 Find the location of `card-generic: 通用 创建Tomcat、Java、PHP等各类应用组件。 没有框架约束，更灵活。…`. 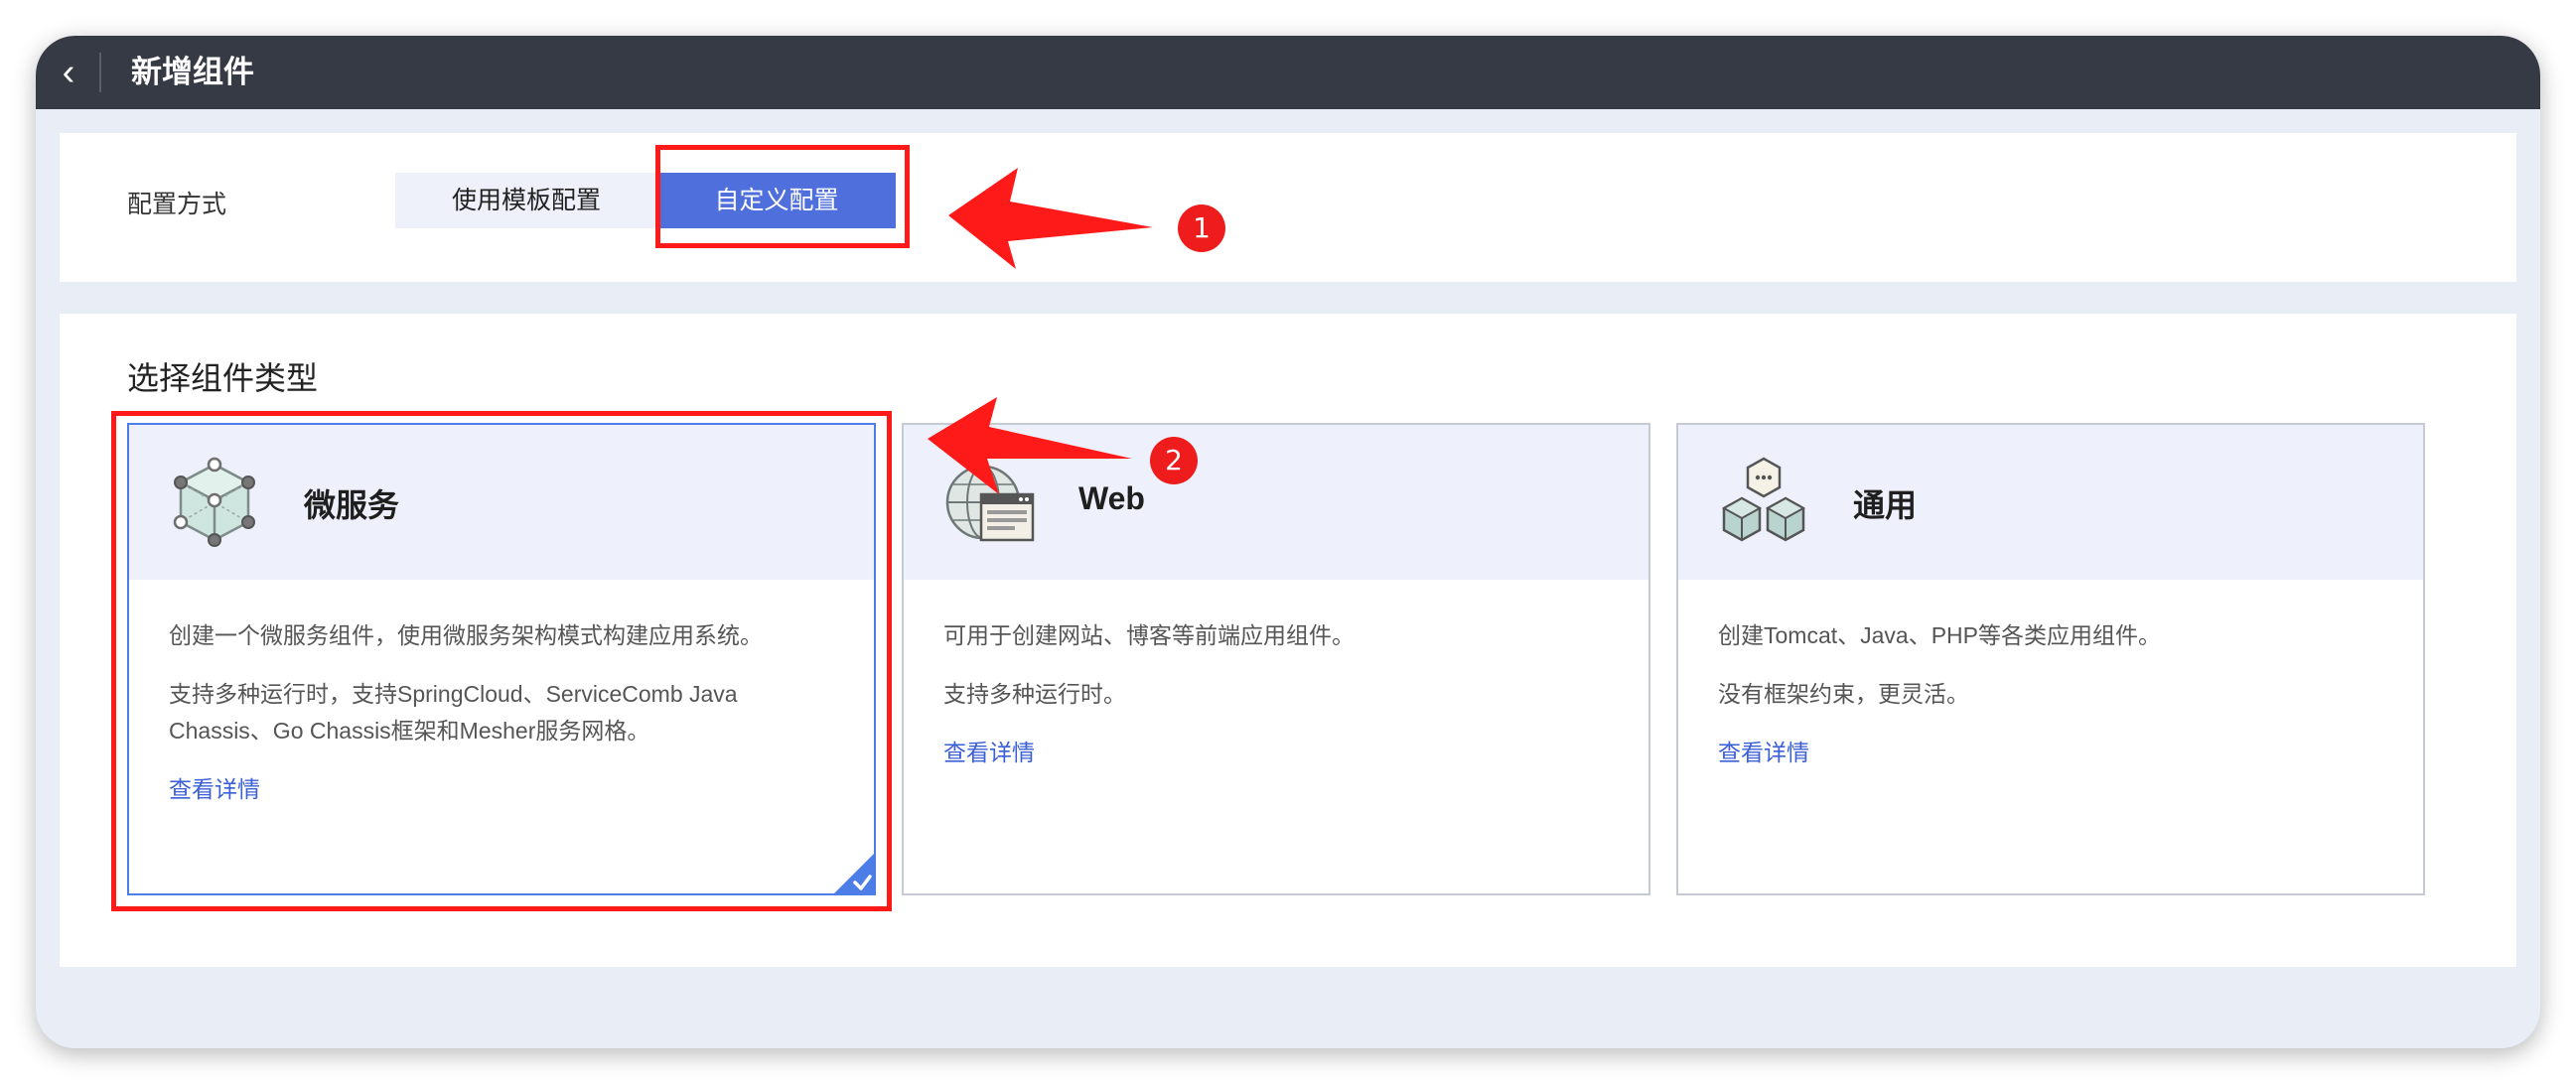

card-generic: 通用 创建Tomcat、Java、PHP等各类应用组件。 没有框架约束，更灵活。… is located at coordinates (2050, 659).